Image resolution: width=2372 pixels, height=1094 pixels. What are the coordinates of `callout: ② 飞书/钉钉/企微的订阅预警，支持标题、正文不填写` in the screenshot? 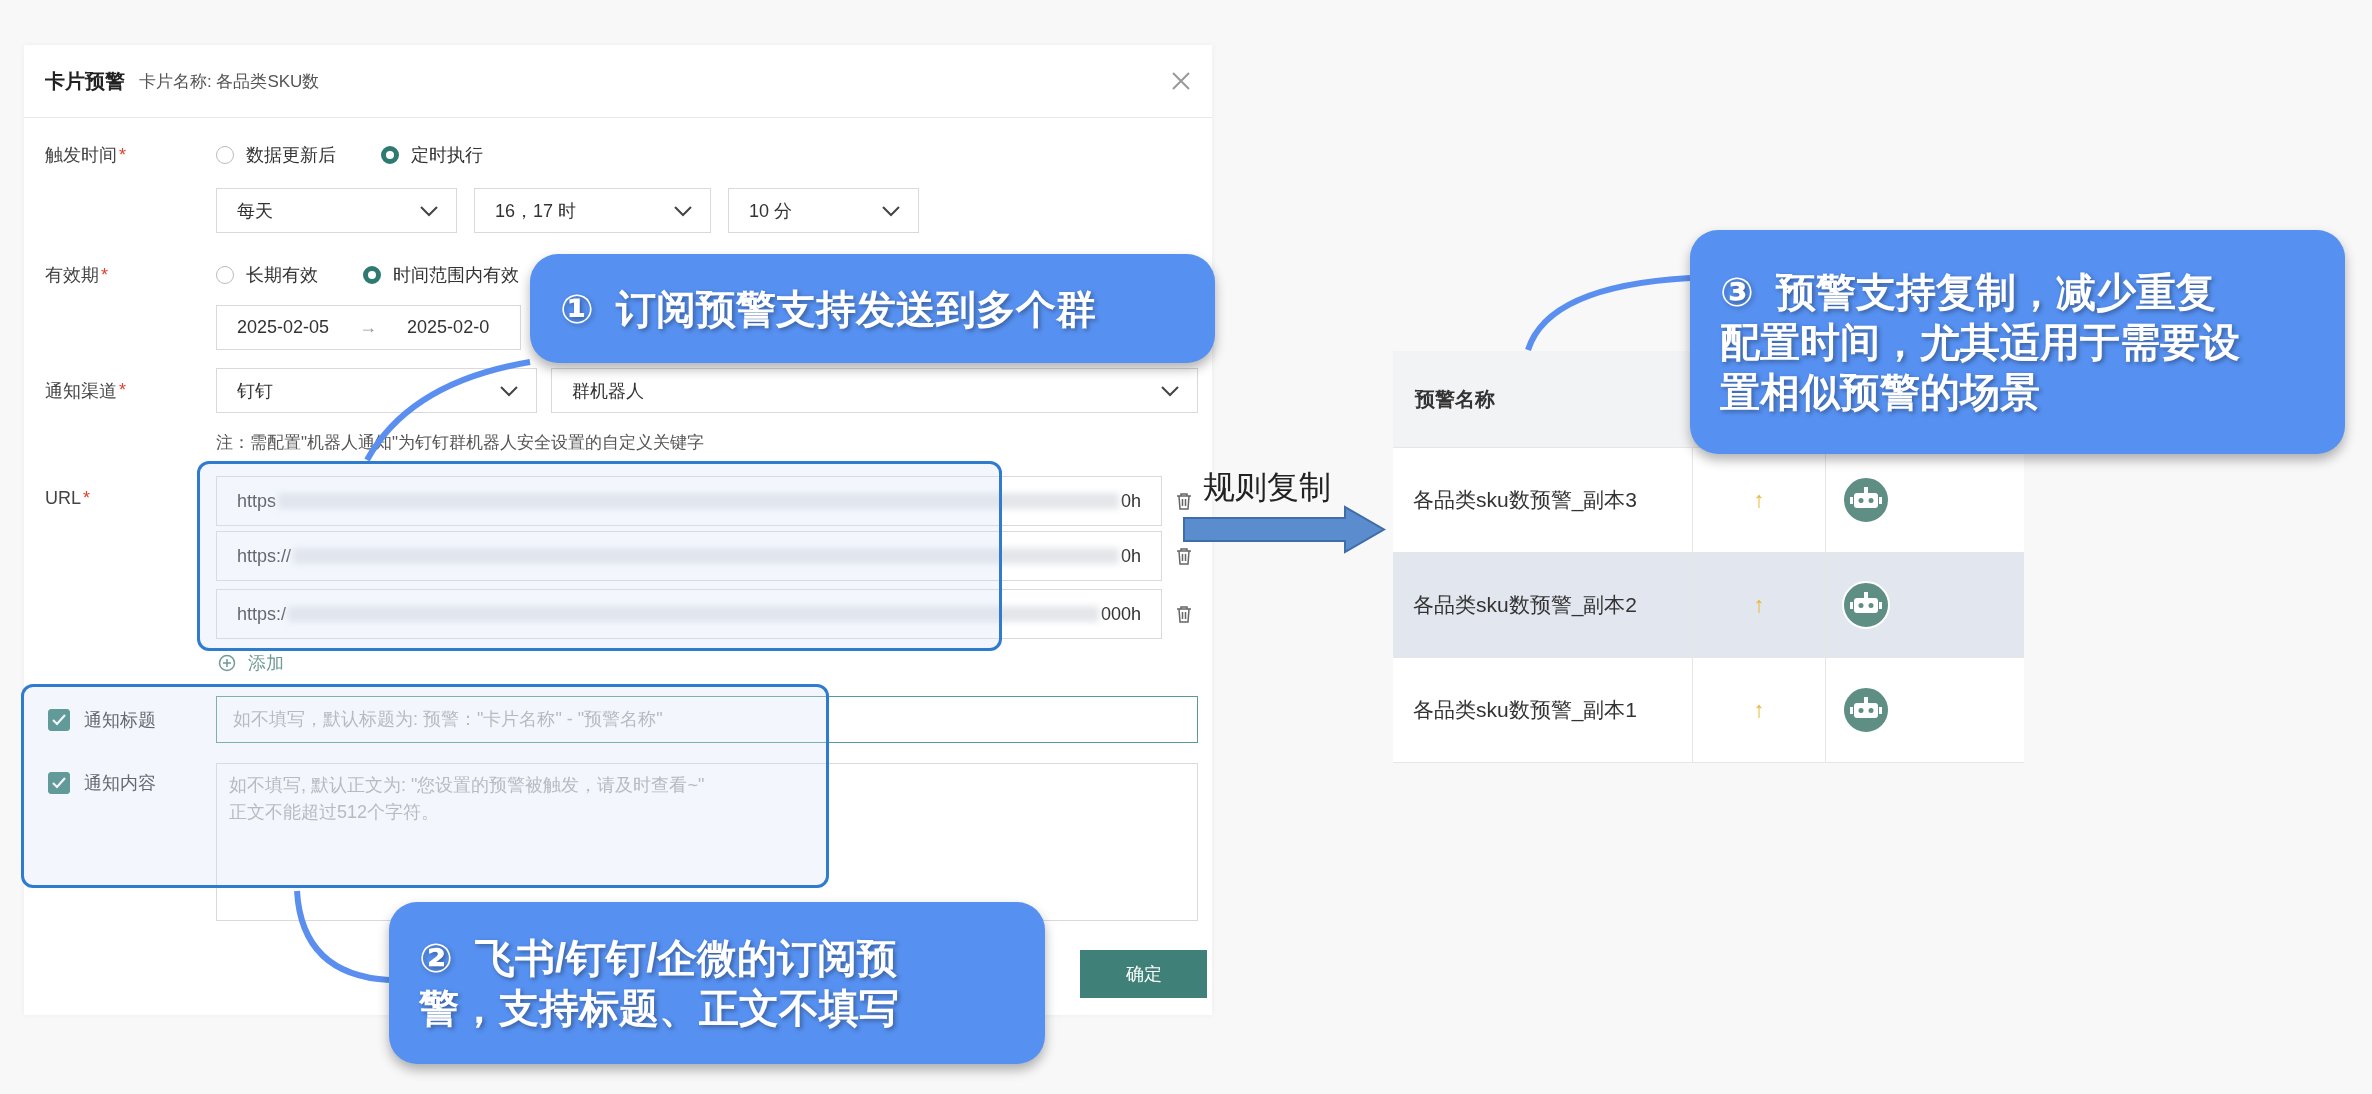 It's located at (717, 983).